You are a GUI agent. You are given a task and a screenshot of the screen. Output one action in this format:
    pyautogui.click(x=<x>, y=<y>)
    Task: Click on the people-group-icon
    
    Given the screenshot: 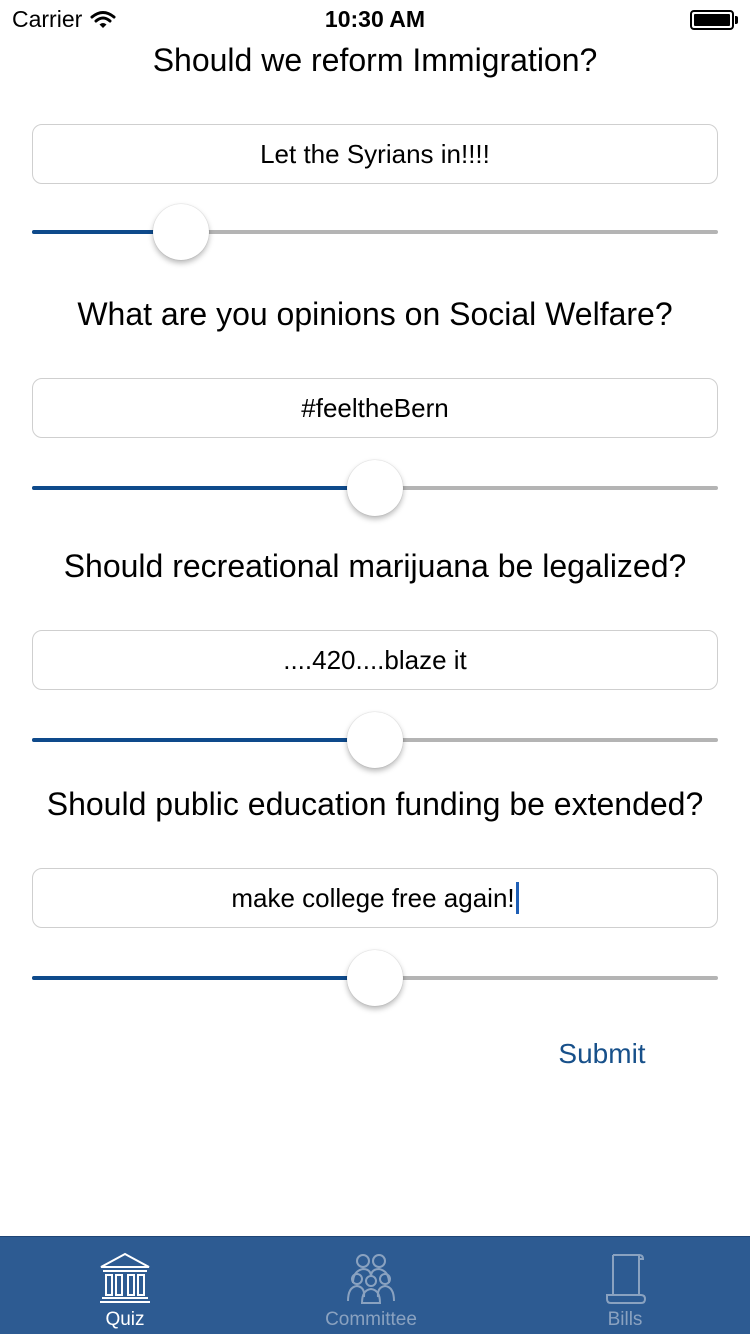 What is the action you would take?
    pyautogui.click(x=371, y=1279)
    